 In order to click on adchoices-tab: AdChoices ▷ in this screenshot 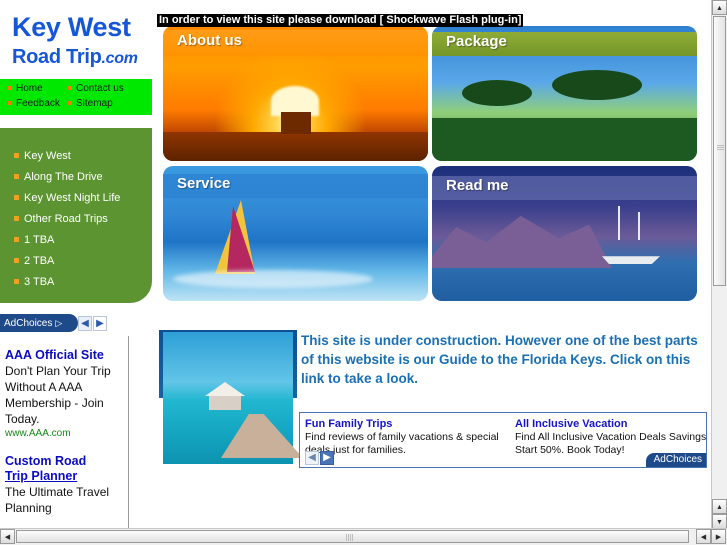, I will do `click(39, 323)`.